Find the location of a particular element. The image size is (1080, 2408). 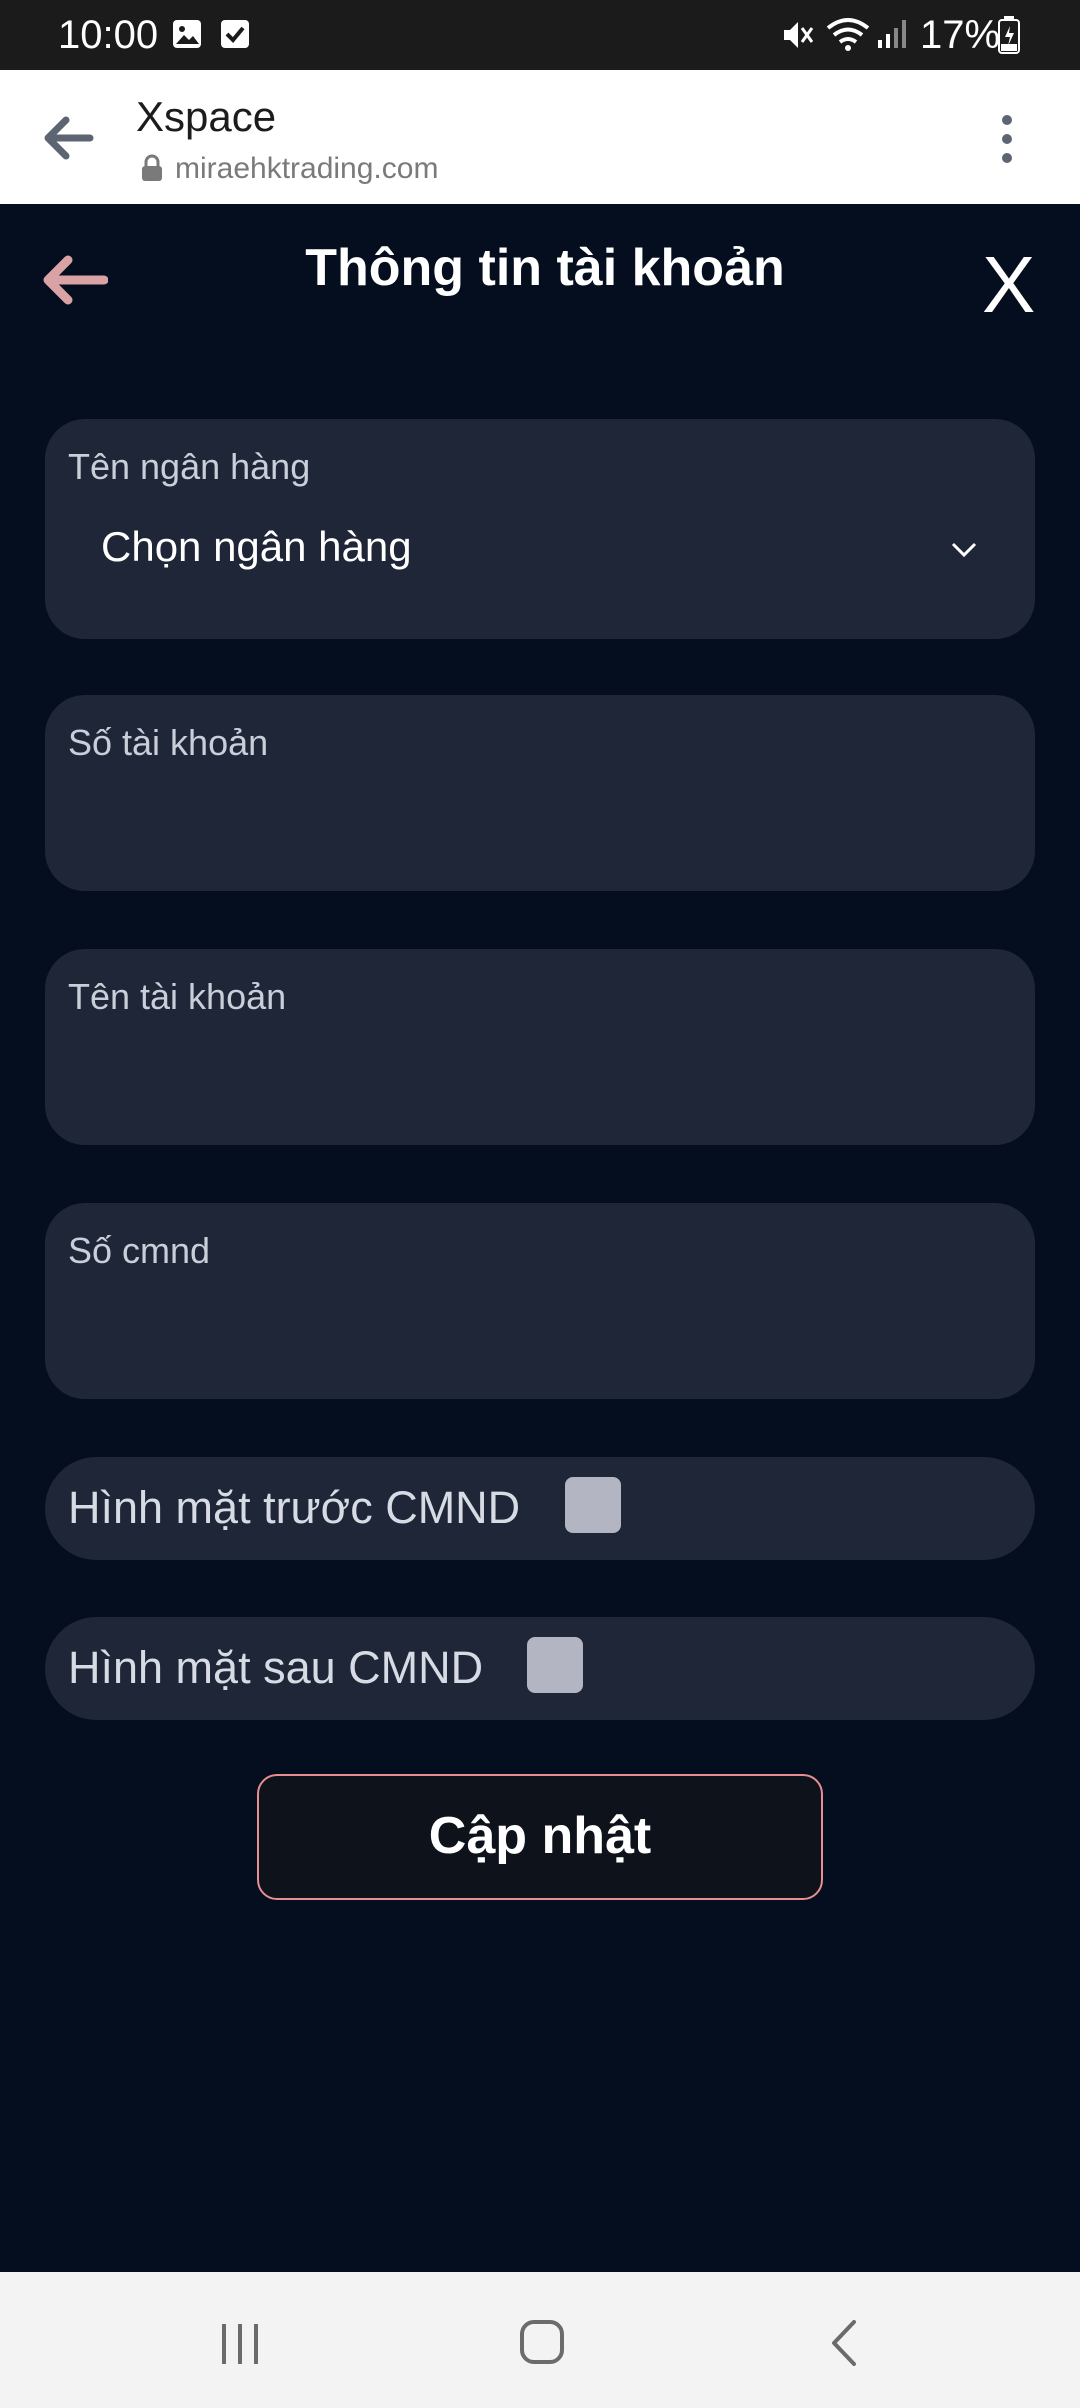

home-icon is located at coordinates (542, 2342).